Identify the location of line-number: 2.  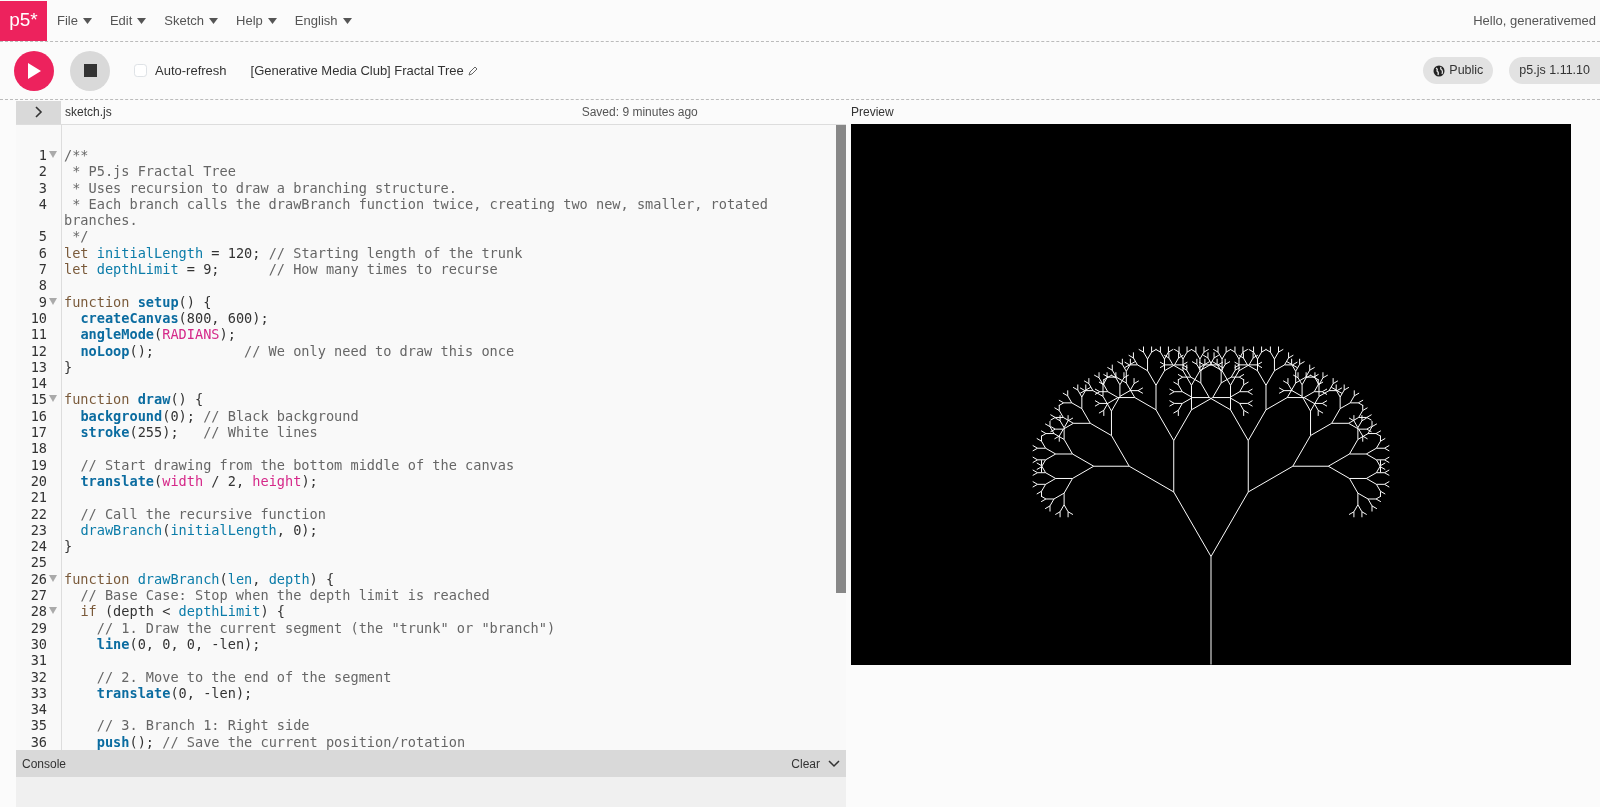
(42, 171).